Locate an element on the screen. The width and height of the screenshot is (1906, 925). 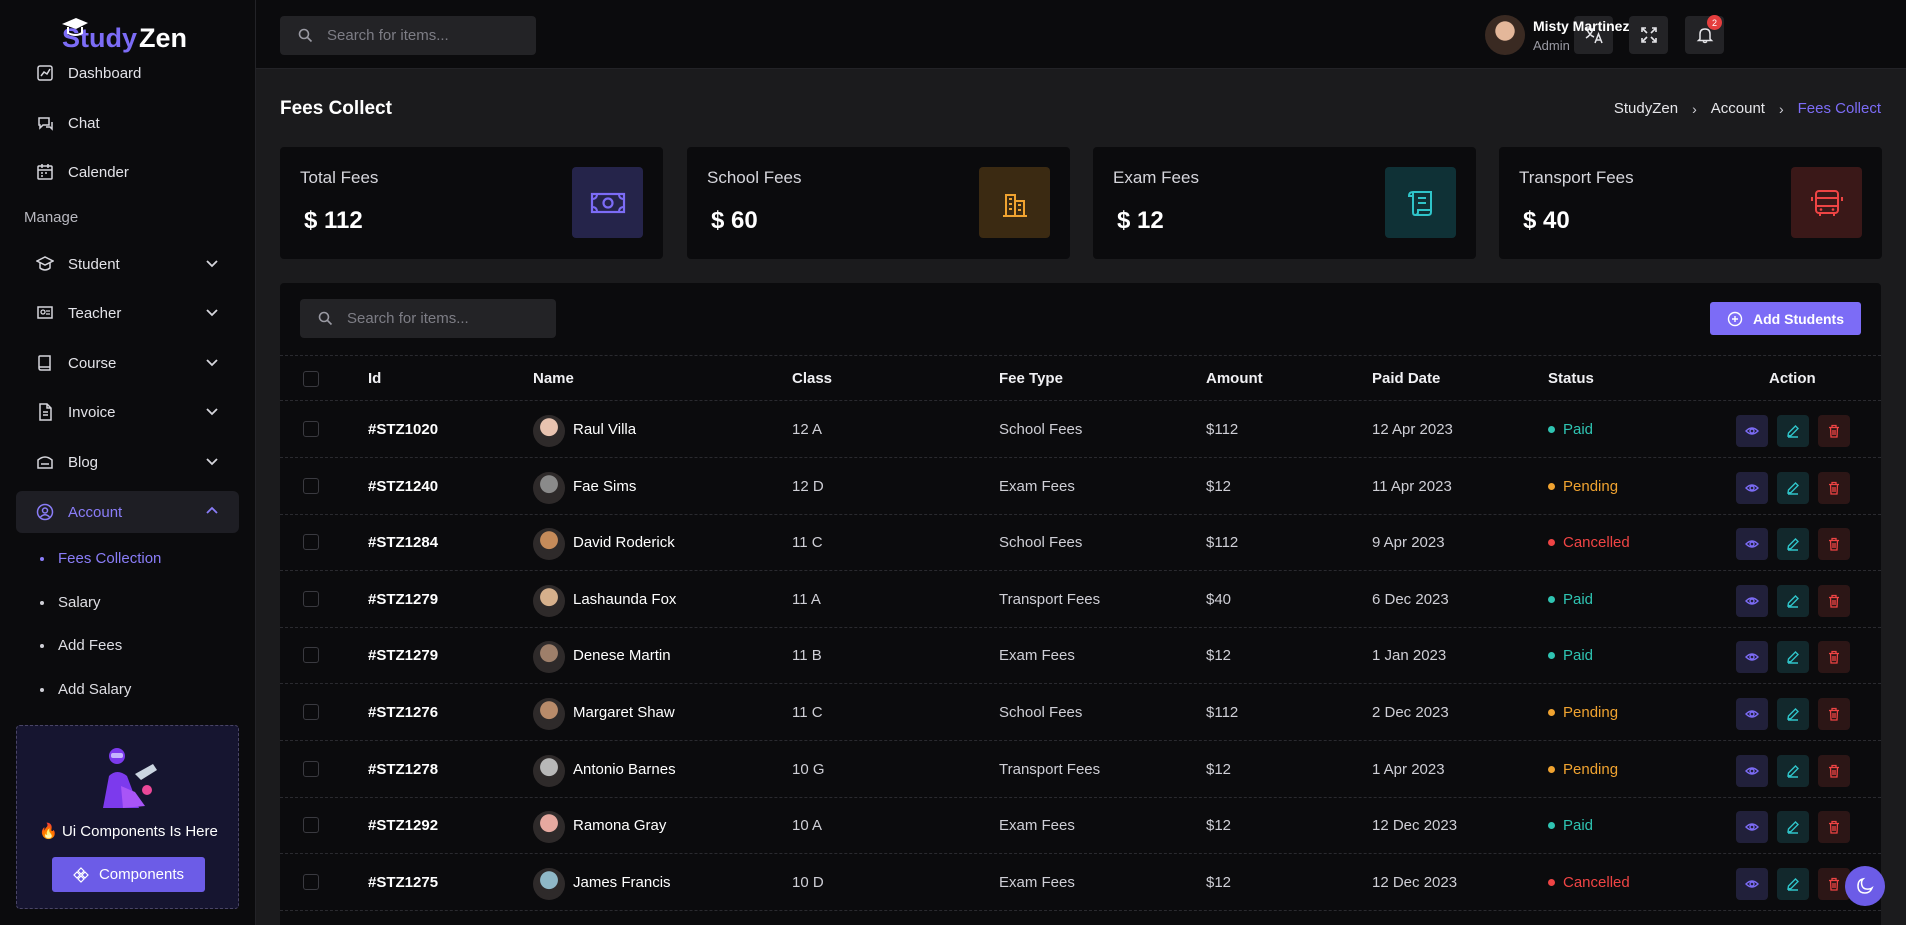
theme-toggle-button is located at coordinates (1865, 886).